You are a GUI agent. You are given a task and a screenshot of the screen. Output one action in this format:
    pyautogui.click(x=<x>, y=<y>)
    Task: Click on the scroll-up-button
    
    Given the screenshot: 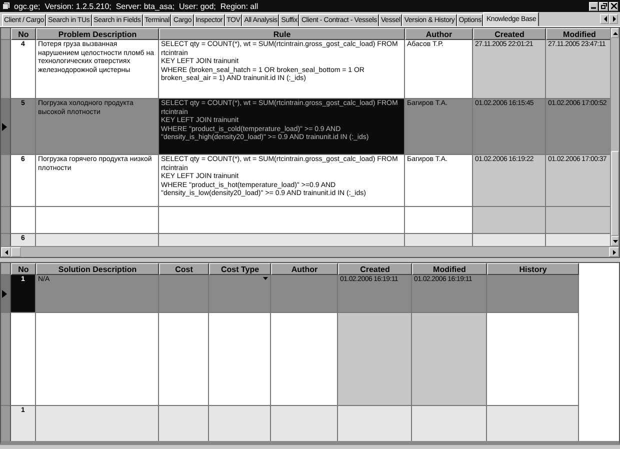 What is the action you would take?
    pyautogui.click(x=615, y=33)
    